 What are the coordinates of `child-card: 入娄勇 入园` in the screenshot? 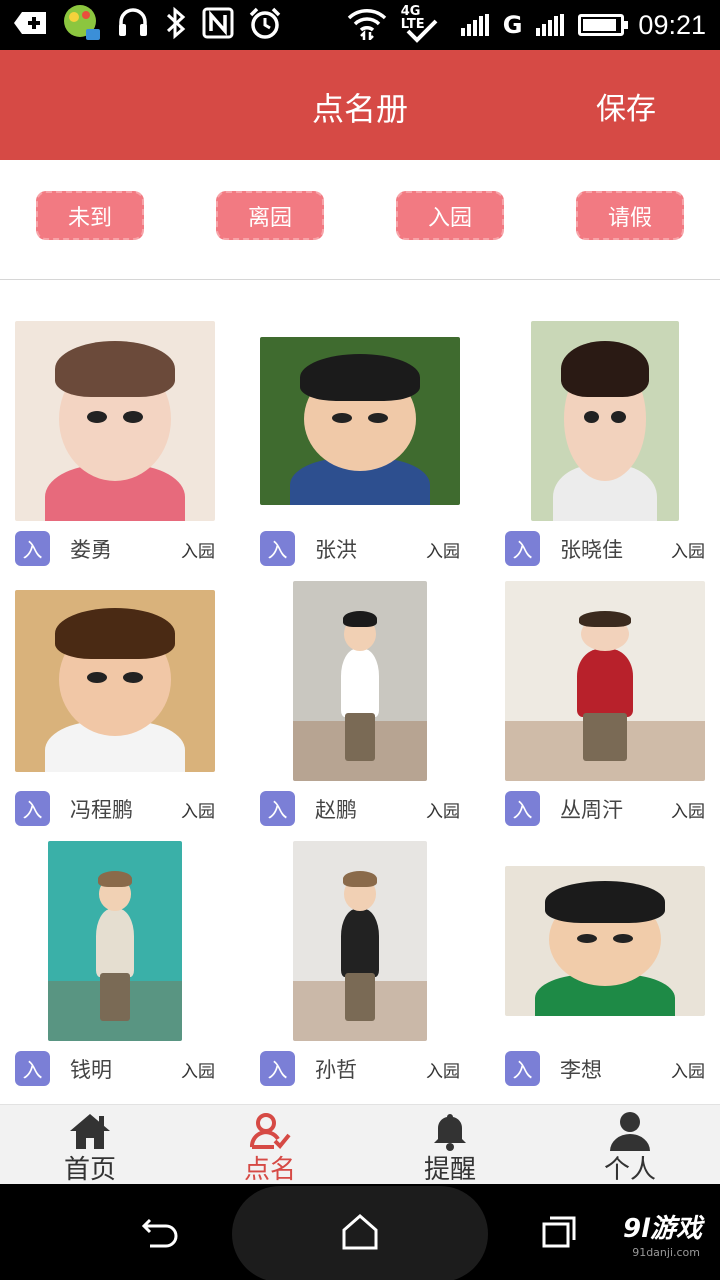 It's located at (115, 451).